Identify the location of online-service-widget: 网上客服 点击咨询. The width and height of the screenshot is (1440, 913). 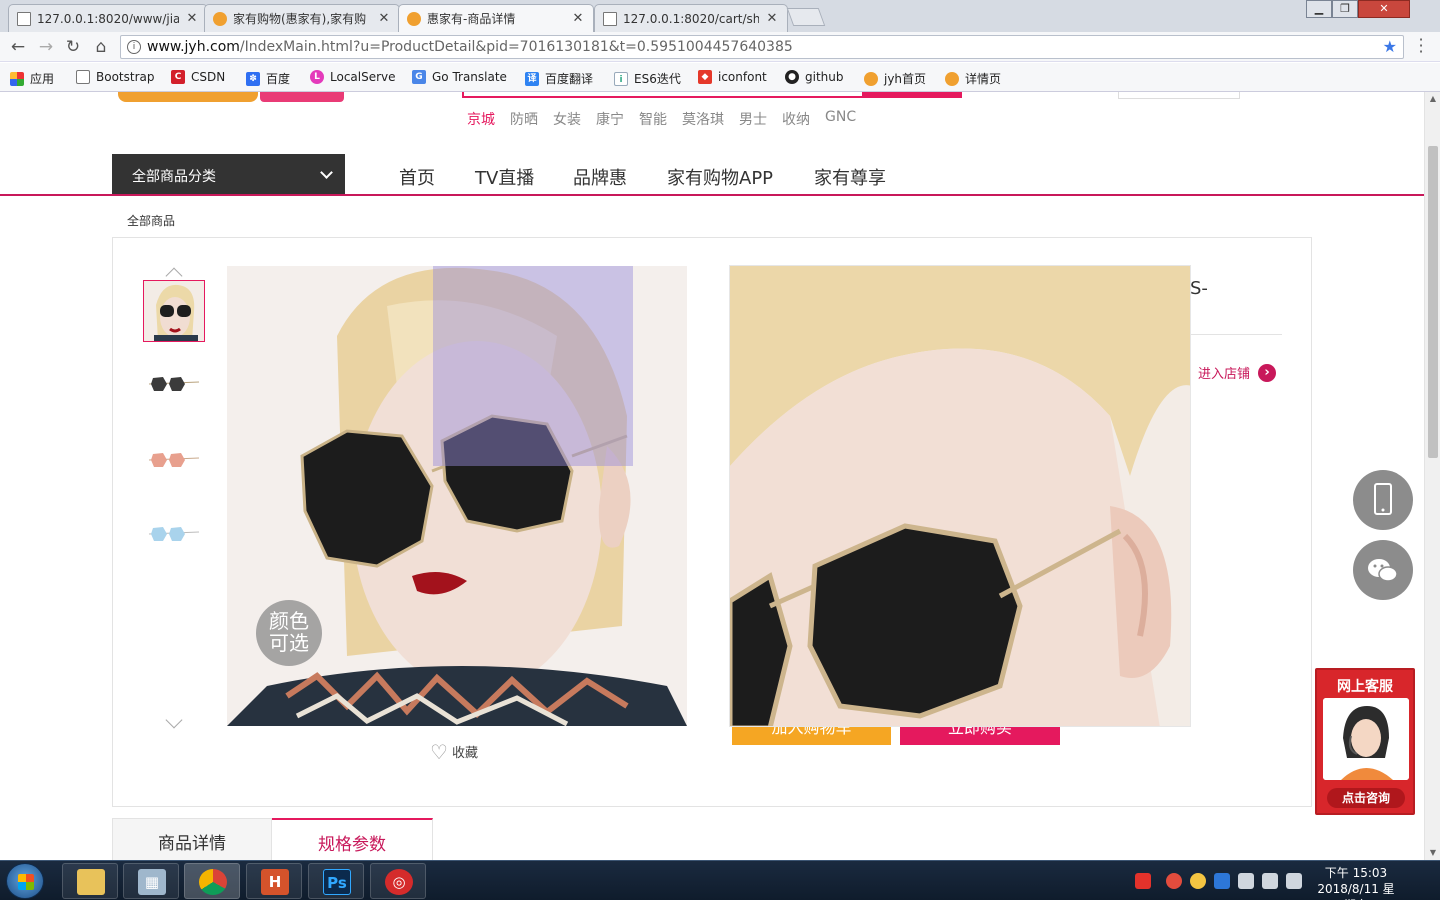
(1365, 741).